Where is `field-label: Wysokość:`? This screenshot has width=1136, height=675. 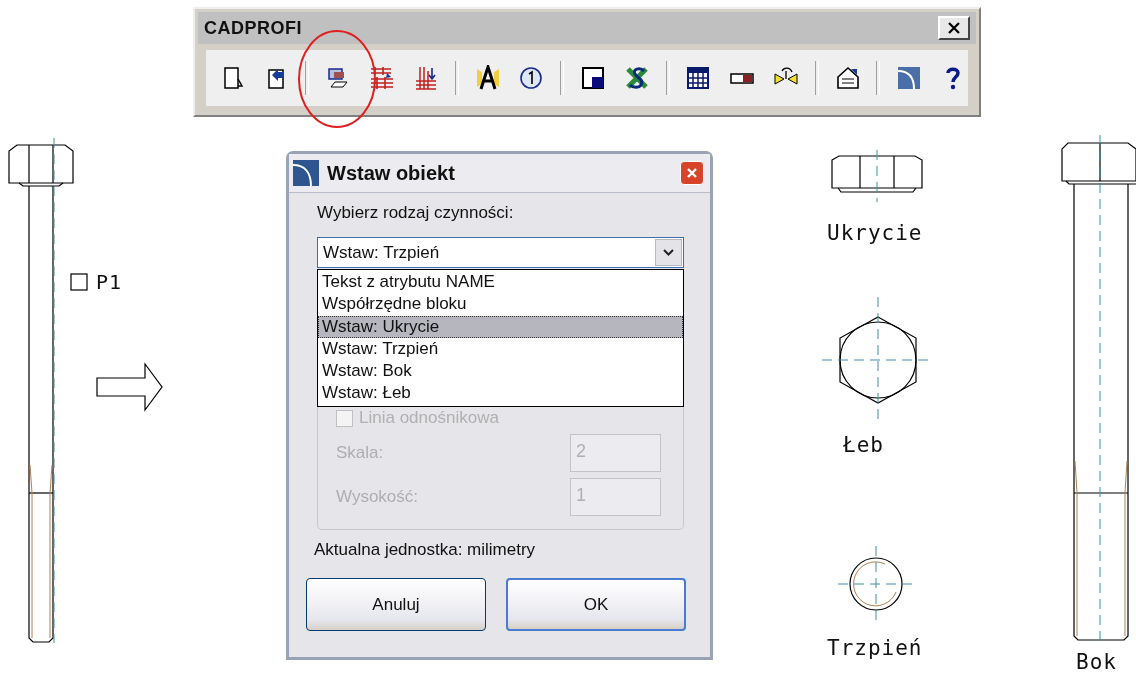
field-label: Wysokość: is located at coordinates (377, 497).